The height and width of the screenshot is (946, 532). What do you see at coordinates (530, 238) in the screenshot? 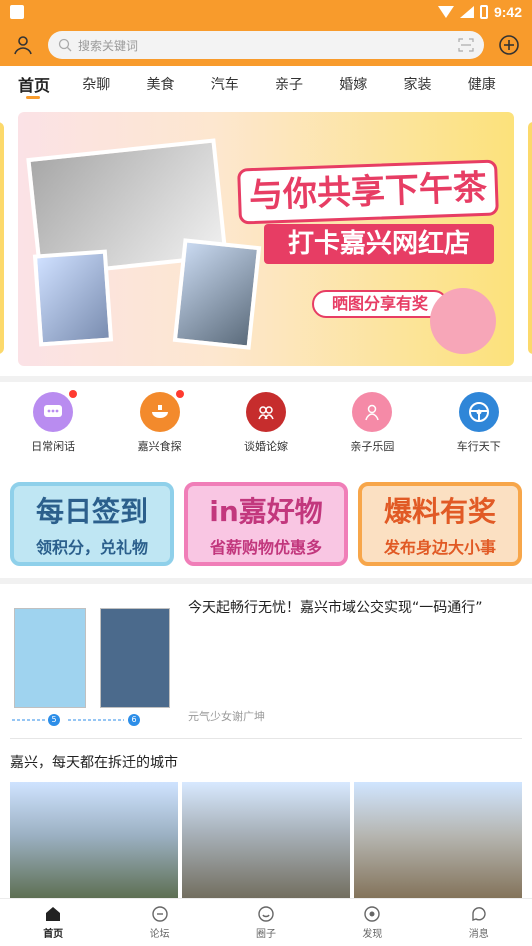
I see `banner-next-peek` at bounding box center [530, 238].